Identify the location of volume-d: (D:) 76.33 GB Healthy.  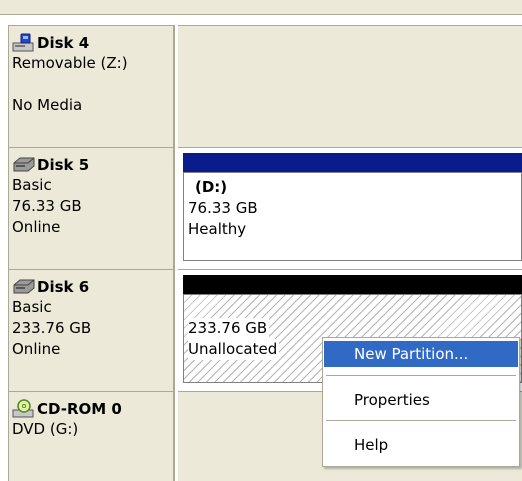
(352, 216).